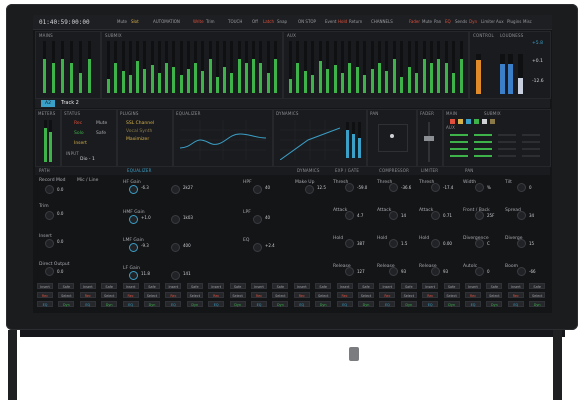  I want to click on status-rec: Rec, so click(78, 124).